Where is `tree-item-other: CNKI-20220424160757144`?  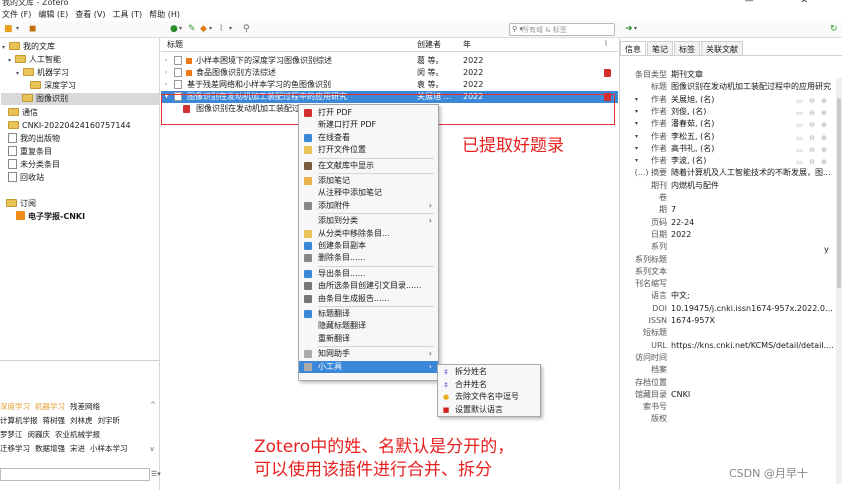
tree-item-other: CNKI-20220424160757144 is located at coordinates (69, 126).